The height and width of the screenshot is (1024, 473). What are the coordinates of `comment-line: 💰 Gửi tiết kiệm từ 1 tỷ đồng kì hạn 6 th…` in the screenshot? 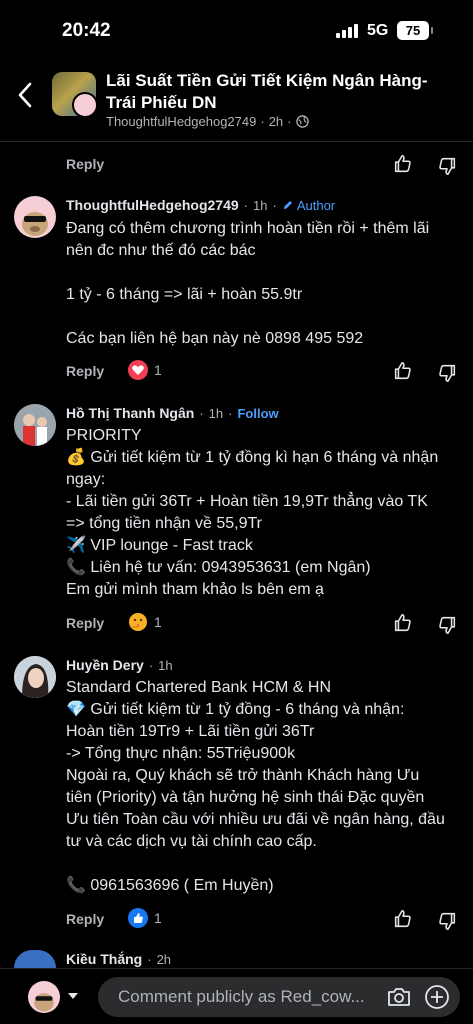 It's located at (252, 457).